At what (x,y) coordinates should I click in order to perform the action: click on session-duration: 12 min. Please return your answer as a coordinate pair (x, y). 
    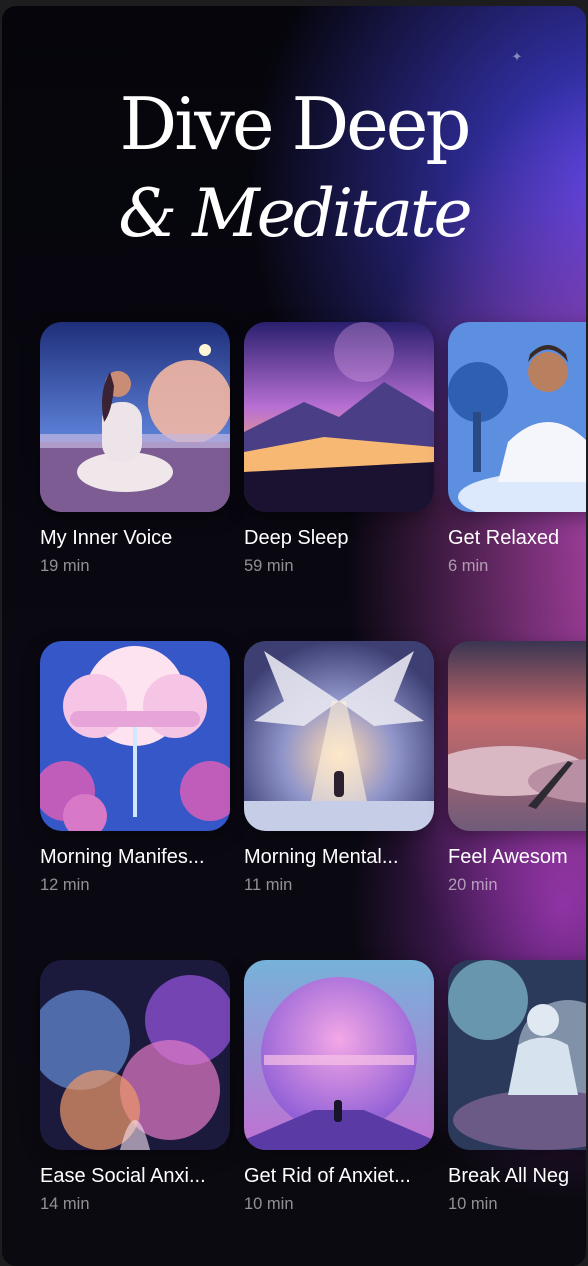
    Looking at the image, I should click on (65, 885).